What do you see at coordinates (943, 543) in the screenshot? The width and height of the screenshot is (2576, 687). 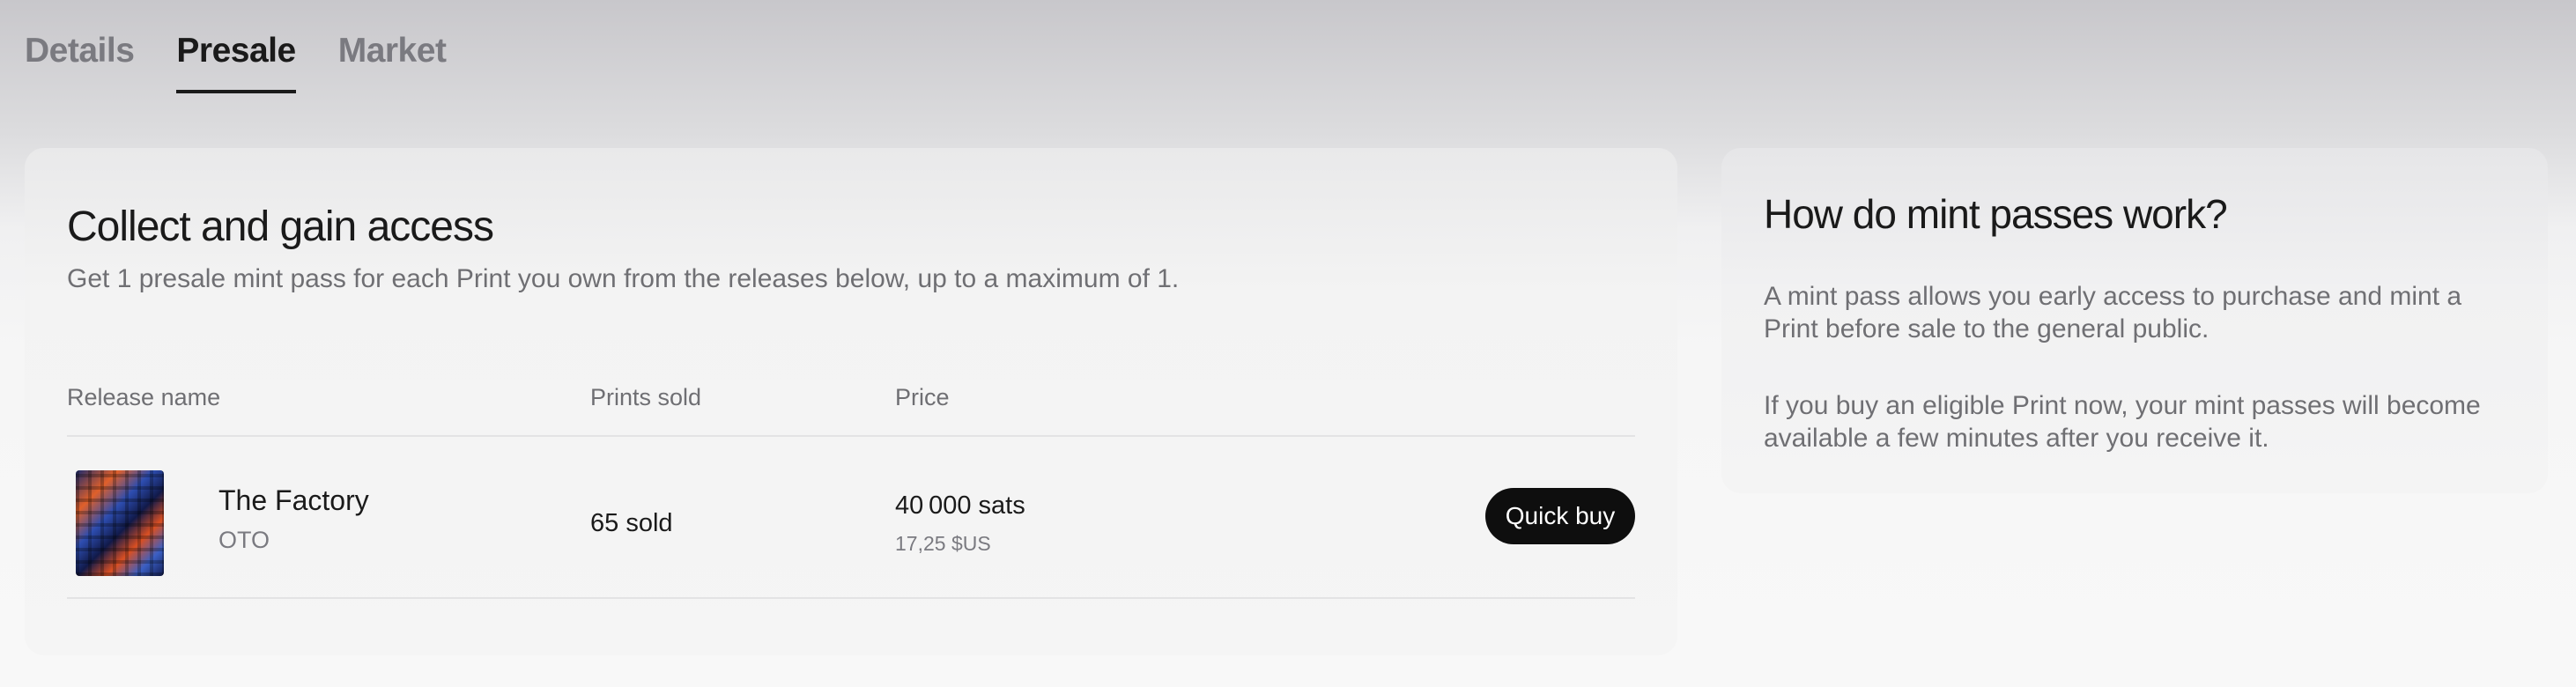 I see `price-usd: 17,25 $US` at bounding box center [943, 543].